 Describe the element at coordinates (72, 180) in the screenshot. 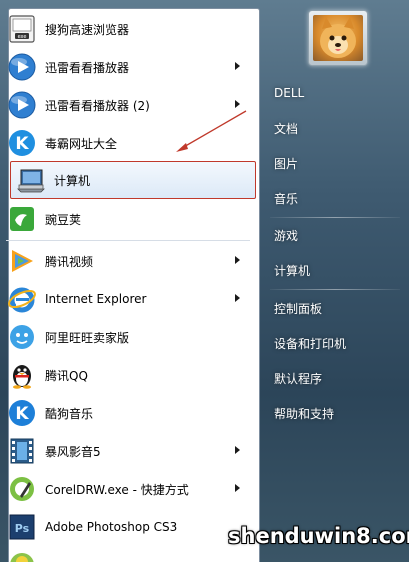

I see `menu-item-label: 计算机` at that location.